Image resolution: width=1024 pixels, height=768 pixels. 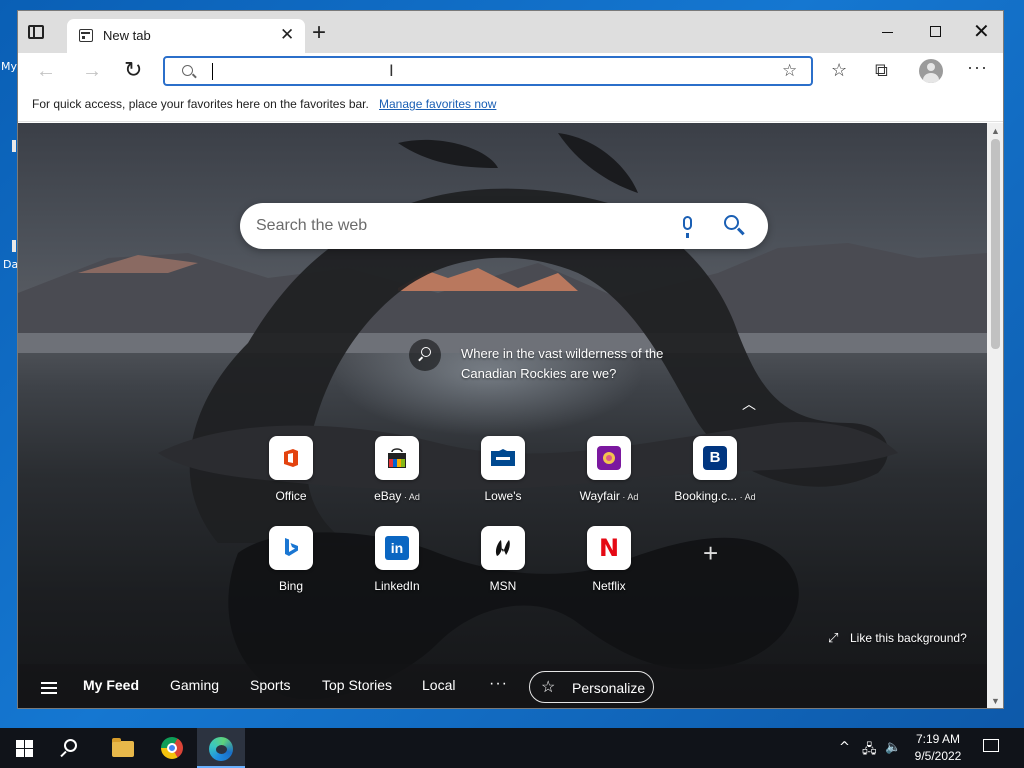 What do you see at coordinates (397, 458) in the screenshot?
I see `ebay-icon` at bounding box center [397, 458].